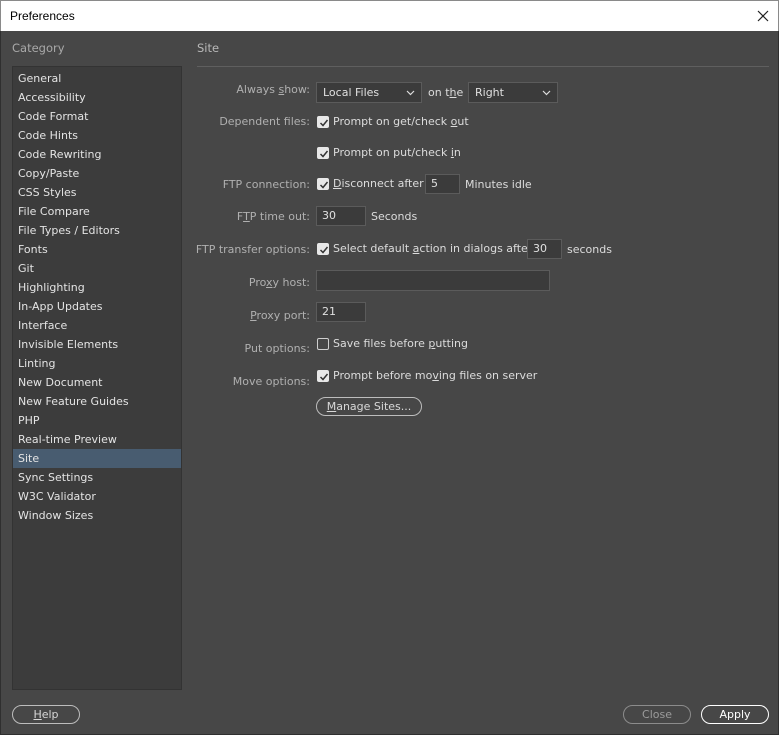  Describe the element at coordinates (266, 184) in the screenshot. I see `ftp-connection-label: FTP connection:` at that location.